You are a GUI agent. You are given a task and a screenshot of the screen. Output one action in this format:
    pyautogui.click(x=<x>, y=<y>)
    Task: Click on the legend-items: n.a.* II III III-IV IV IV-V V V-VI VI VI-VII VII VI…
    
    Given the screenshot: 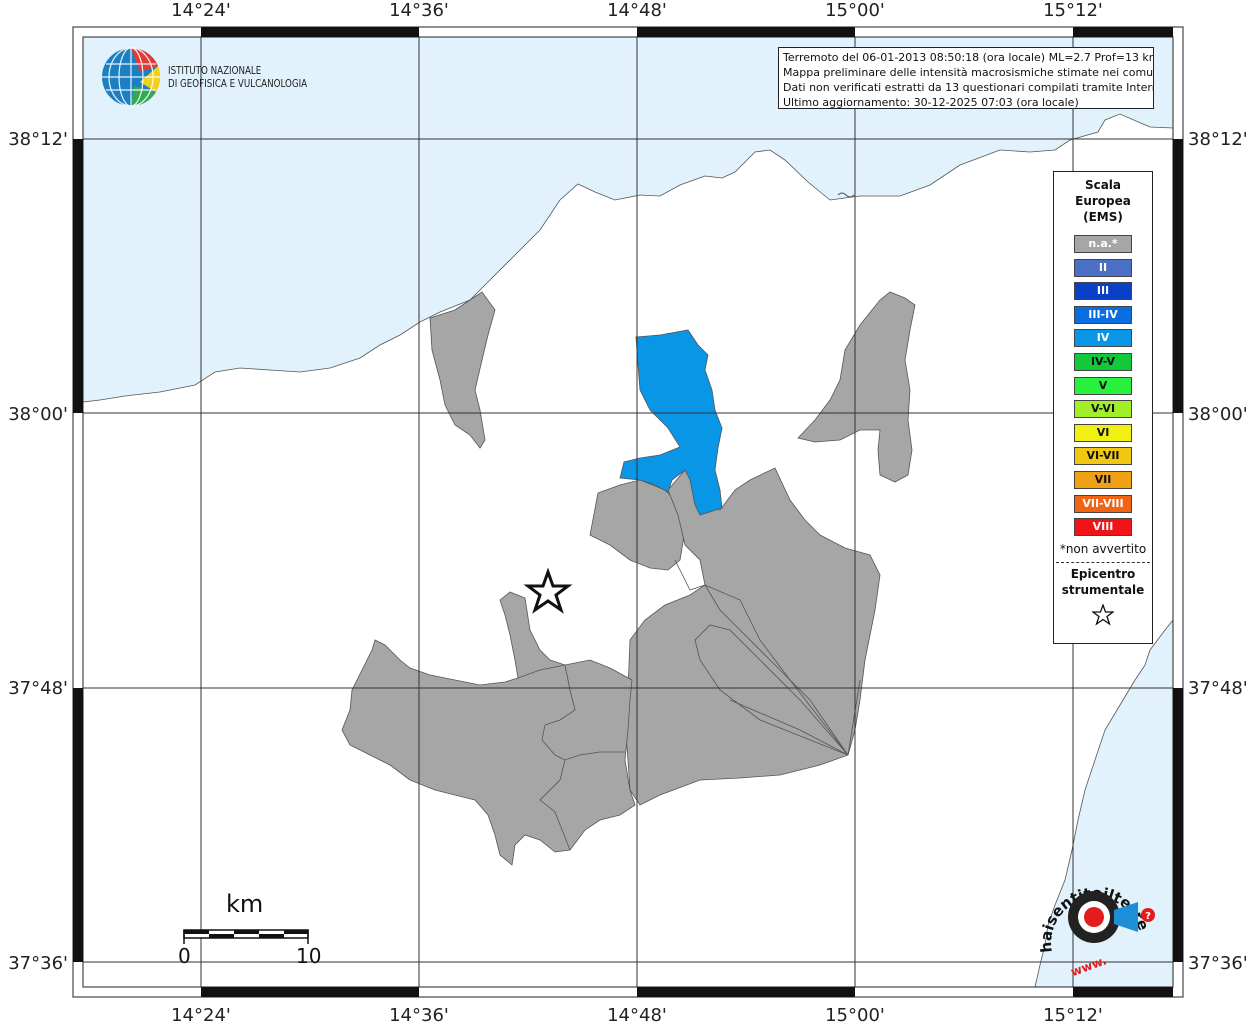 What is the action you would take?
    pyautogui.click(x=1103, y=386)
    